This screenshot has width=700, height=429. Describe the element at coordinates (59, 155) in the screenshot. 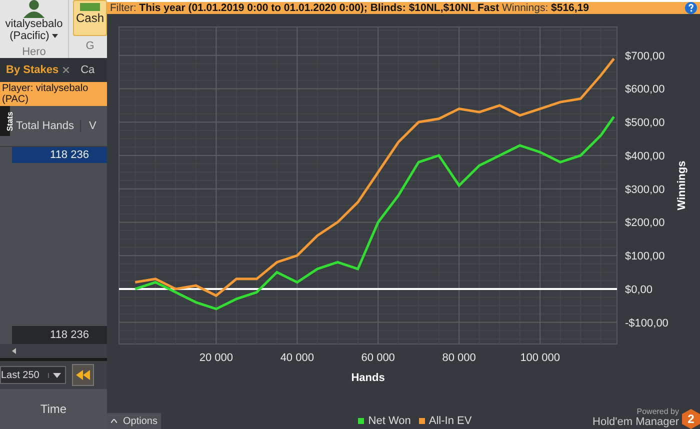

I see `table-row: 118 236` at that location.